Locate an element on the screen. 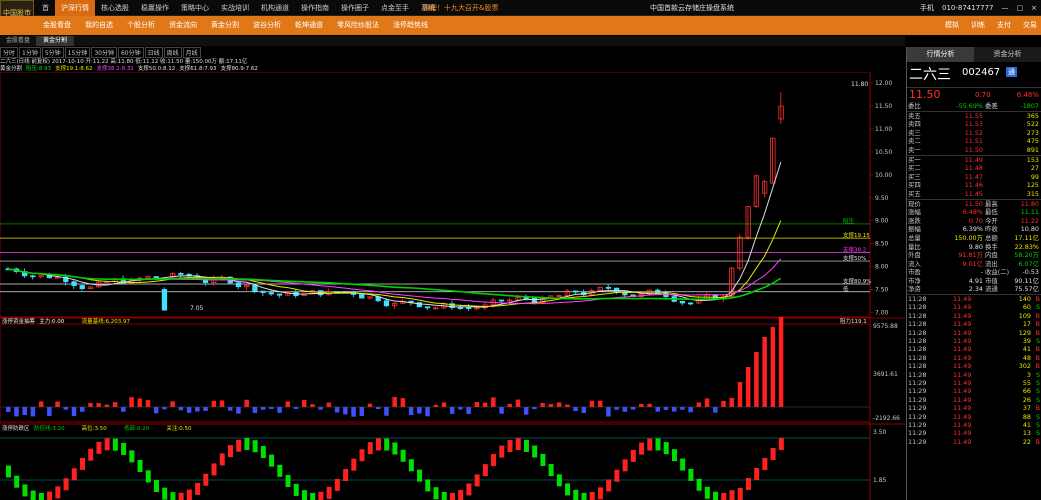  volume-axis-label: -2192.66 is located at coordinates (886, 418).